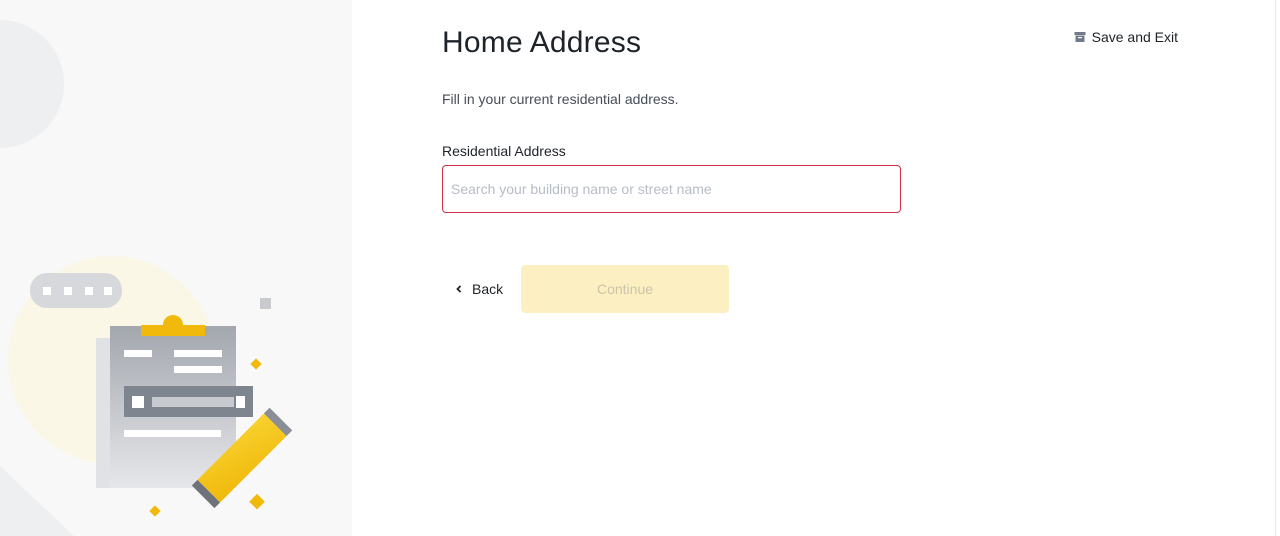 This screenshot has width=1280, height=536. I want to click on archive-box-icon, so click(1080, 37).